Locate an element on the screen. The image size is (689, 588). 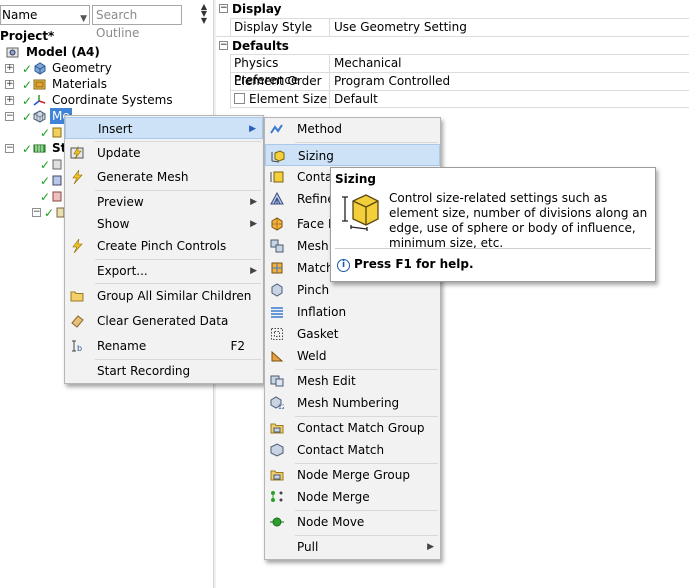
menu-item-contact-match-group: Contact Match Group is located at coordinates (352, 428).